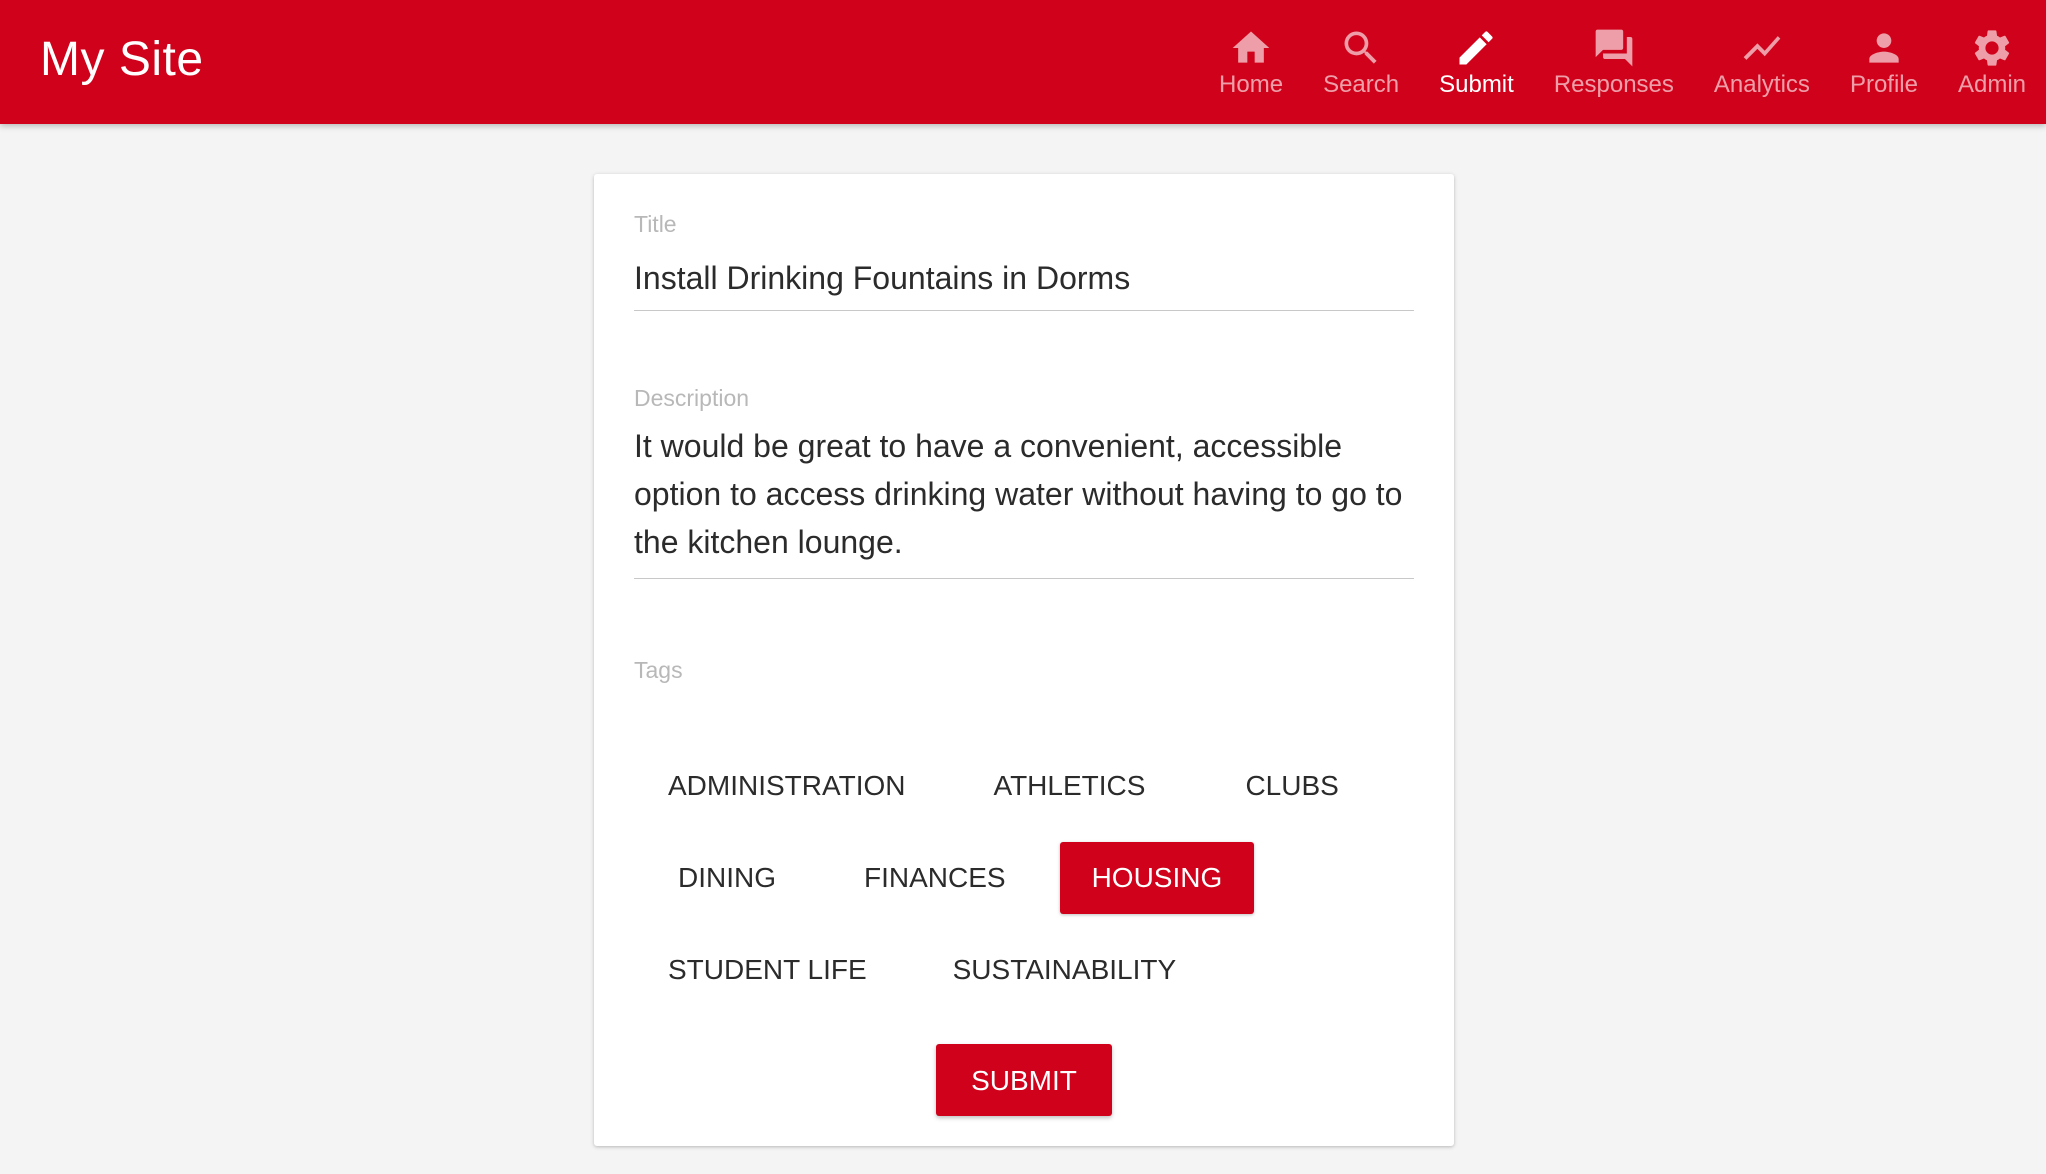 The image size is (2046, 1174). What do you see at coordinates (1157, 878) in the screenshot?
I see `tag-housing: HOUSING` at bounding box center [1157, 878].